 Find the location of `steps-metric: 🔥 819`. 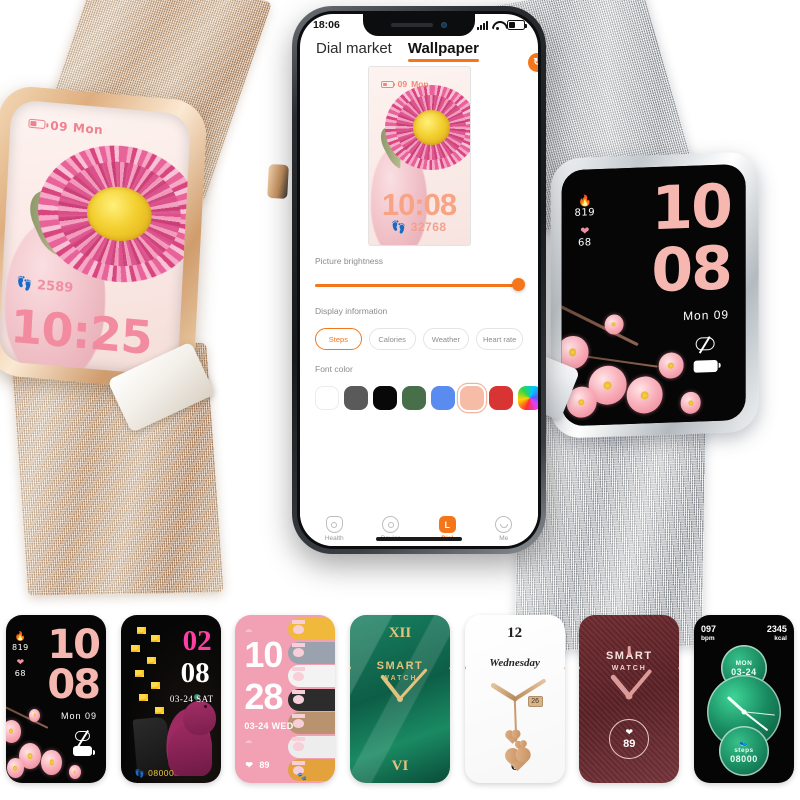

steps-metric: 🔥 819 is located at coordinates (20, 642).